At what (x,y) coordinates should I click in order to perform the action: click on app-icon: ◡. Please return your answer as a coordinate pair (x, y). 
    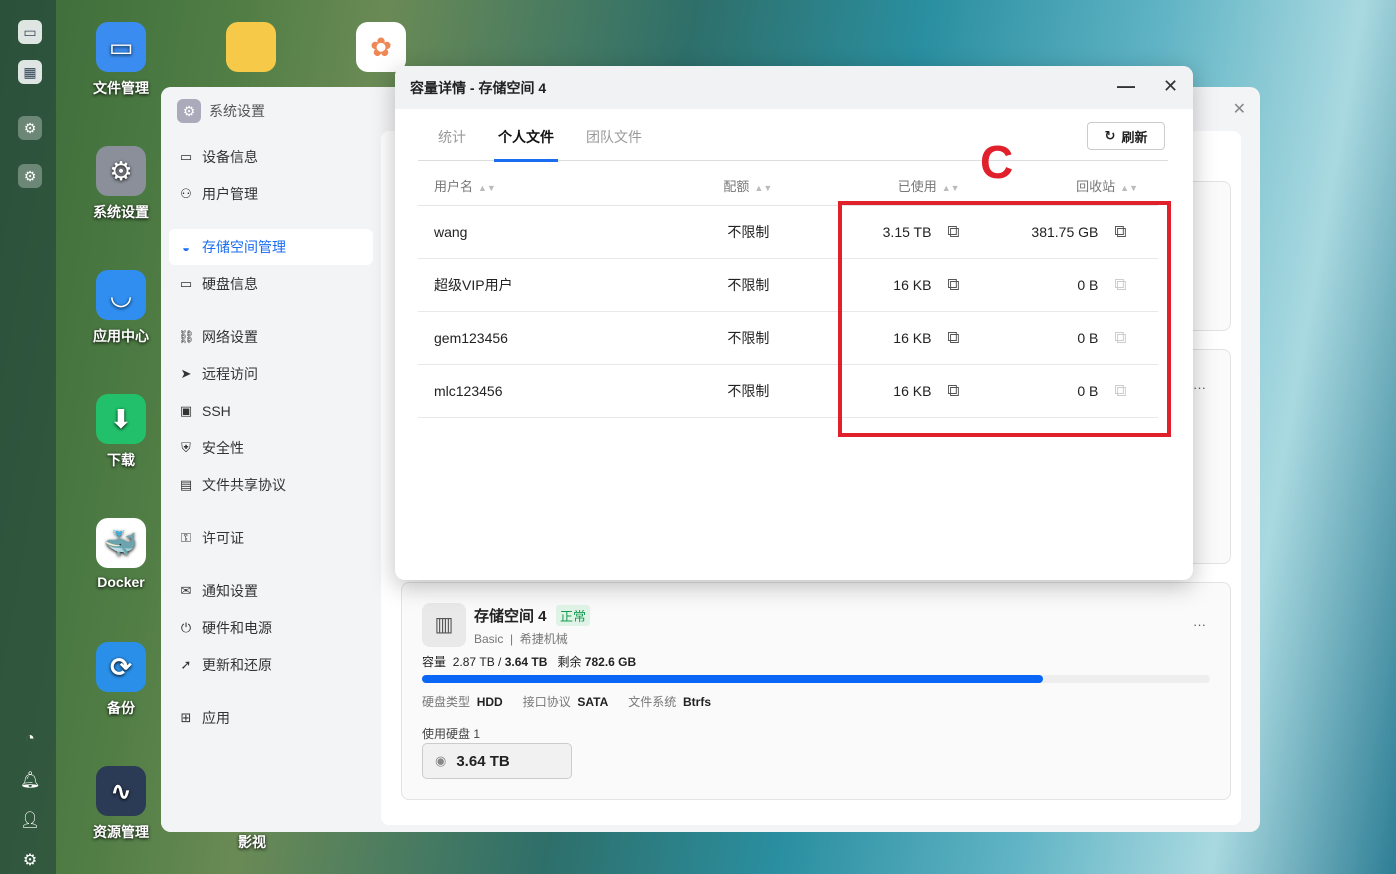
    Looking at the image, I should click on (121, 295).